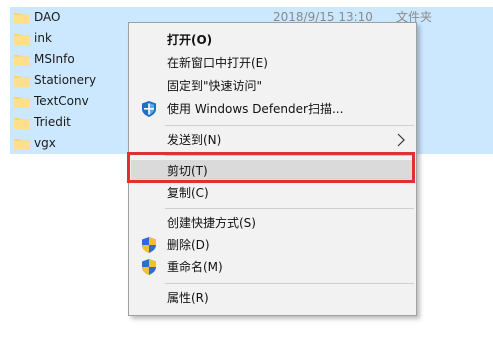 The width and height of the screenshot is (493, 339). I want to click on menu-item-label: 在新窗口中打开(E), so click(217, 63).